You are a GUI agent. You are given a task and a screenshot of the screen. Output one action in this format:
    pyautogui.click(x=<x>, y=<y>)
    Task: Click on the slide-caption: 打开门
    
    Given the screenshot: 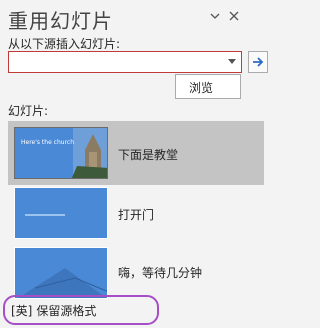 What is the action you would take?
    pyautogui.click(x=136, y=215)
    